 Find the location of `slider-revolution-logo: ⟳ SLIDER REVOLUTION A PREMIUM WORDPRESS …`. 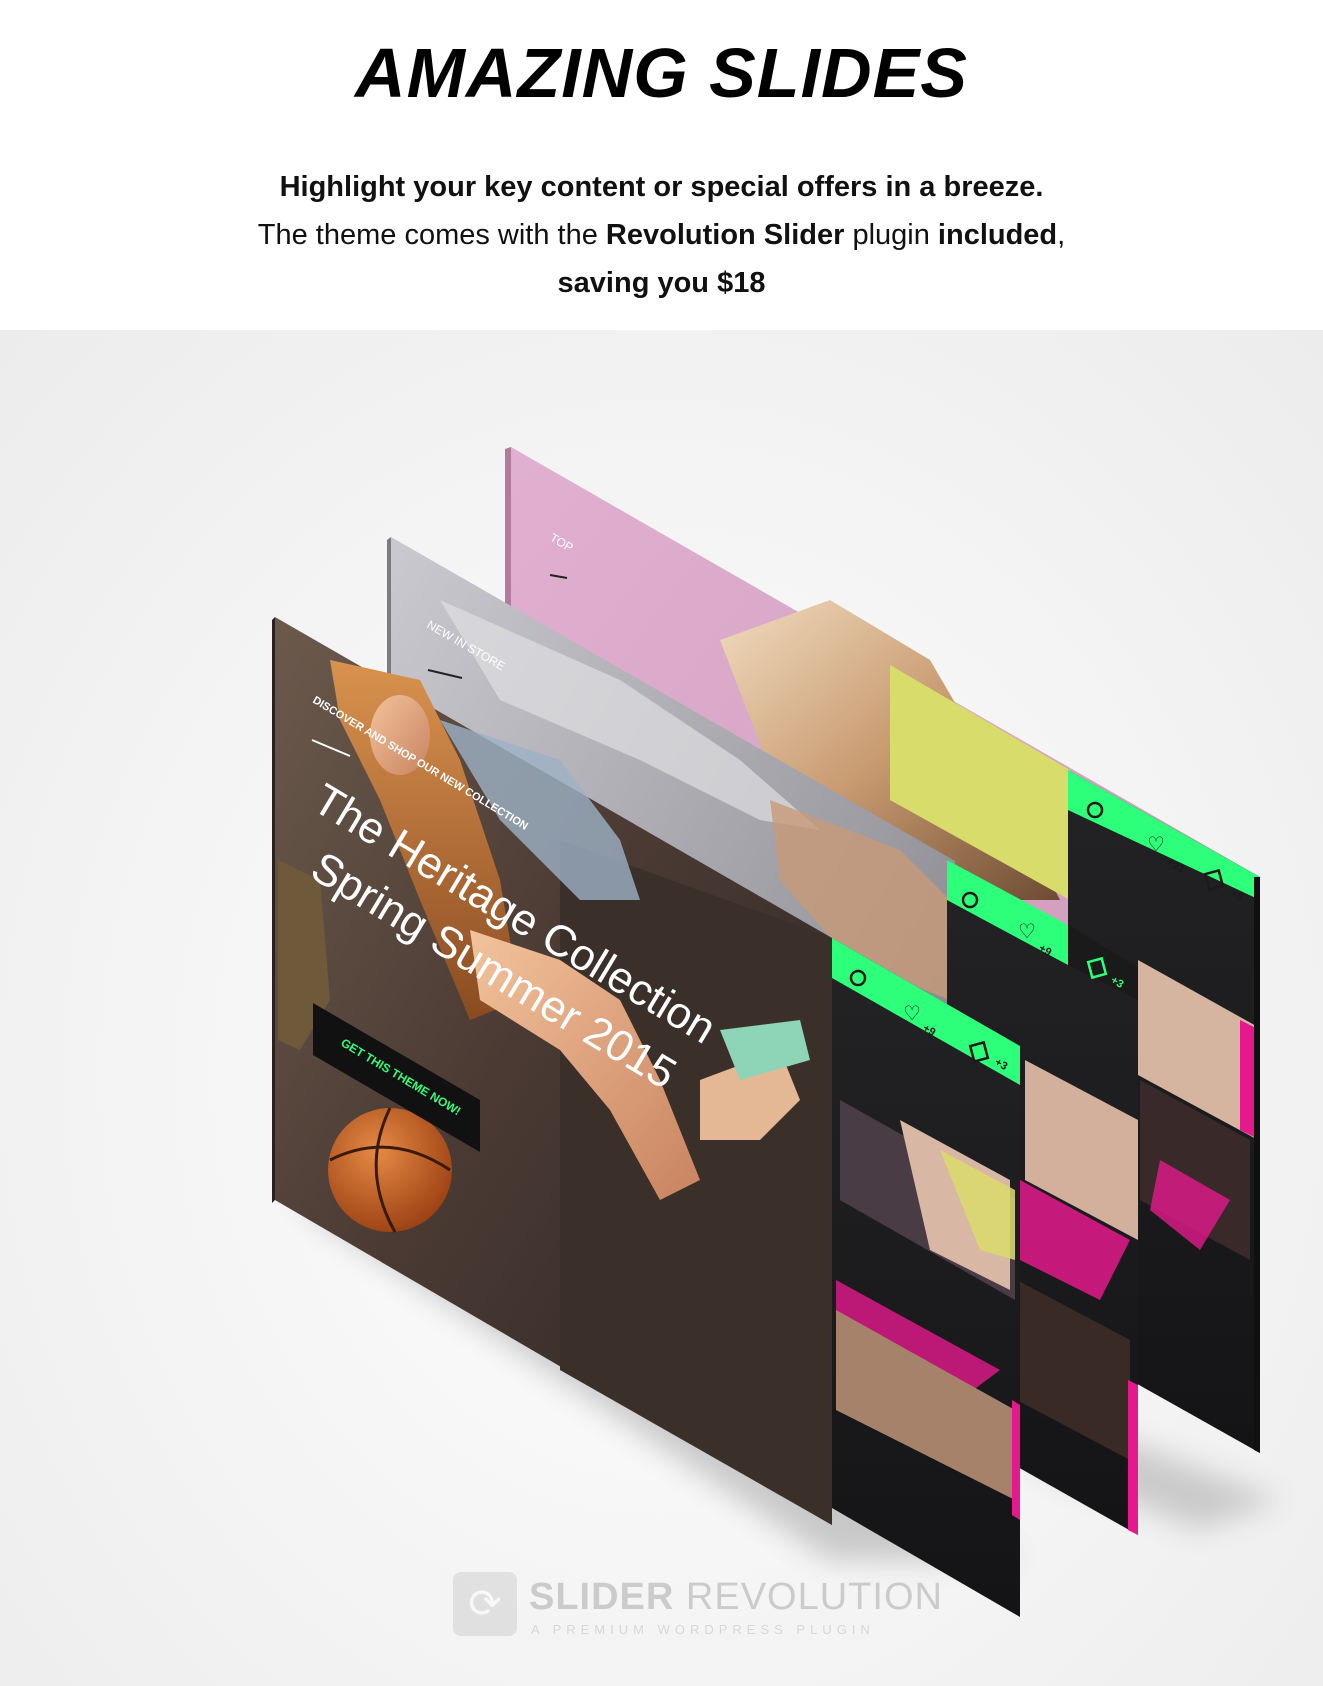

slider-revolution-logo: ⟳ SLIDER REVOLUTION A PREMIUM WORDPRESS … is located at coordinates (697, 1607).